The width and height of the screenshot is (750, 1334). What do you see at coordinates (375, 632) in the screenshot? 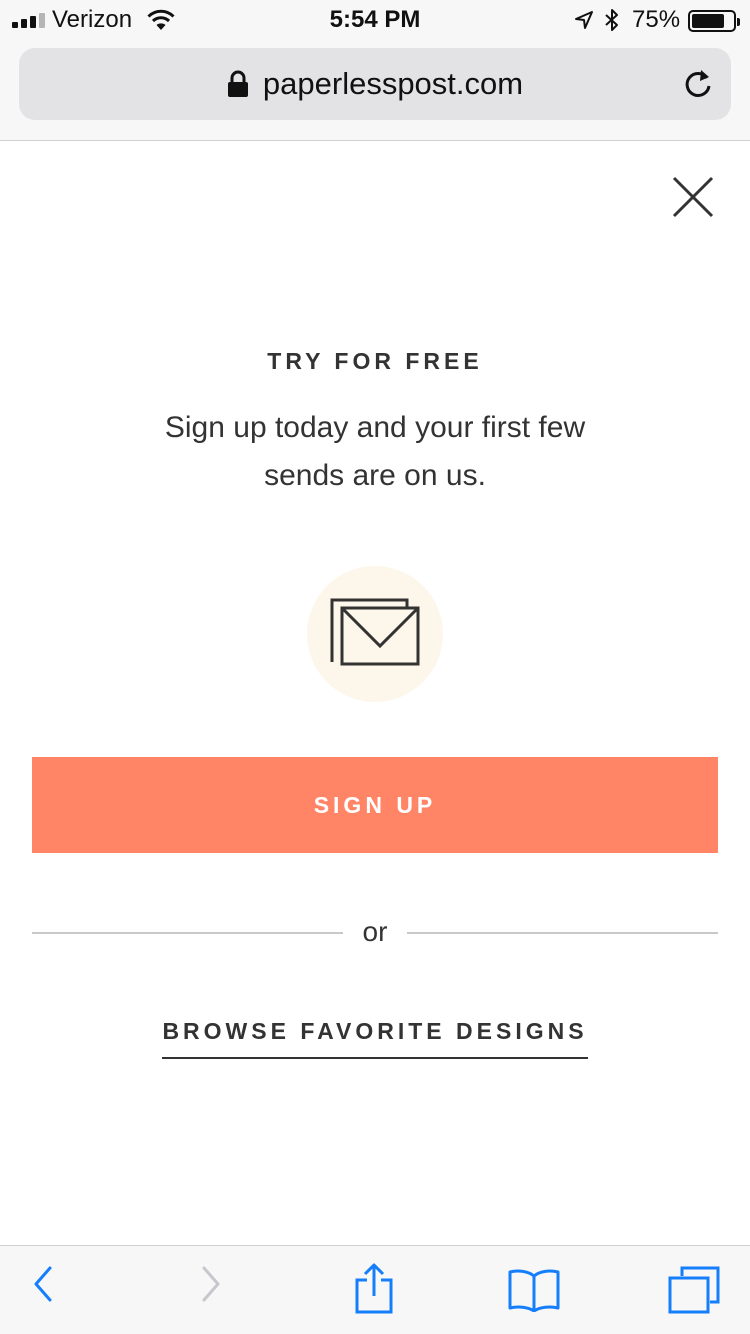
I see `envelopes-icon` at bounding box center [375, 632].